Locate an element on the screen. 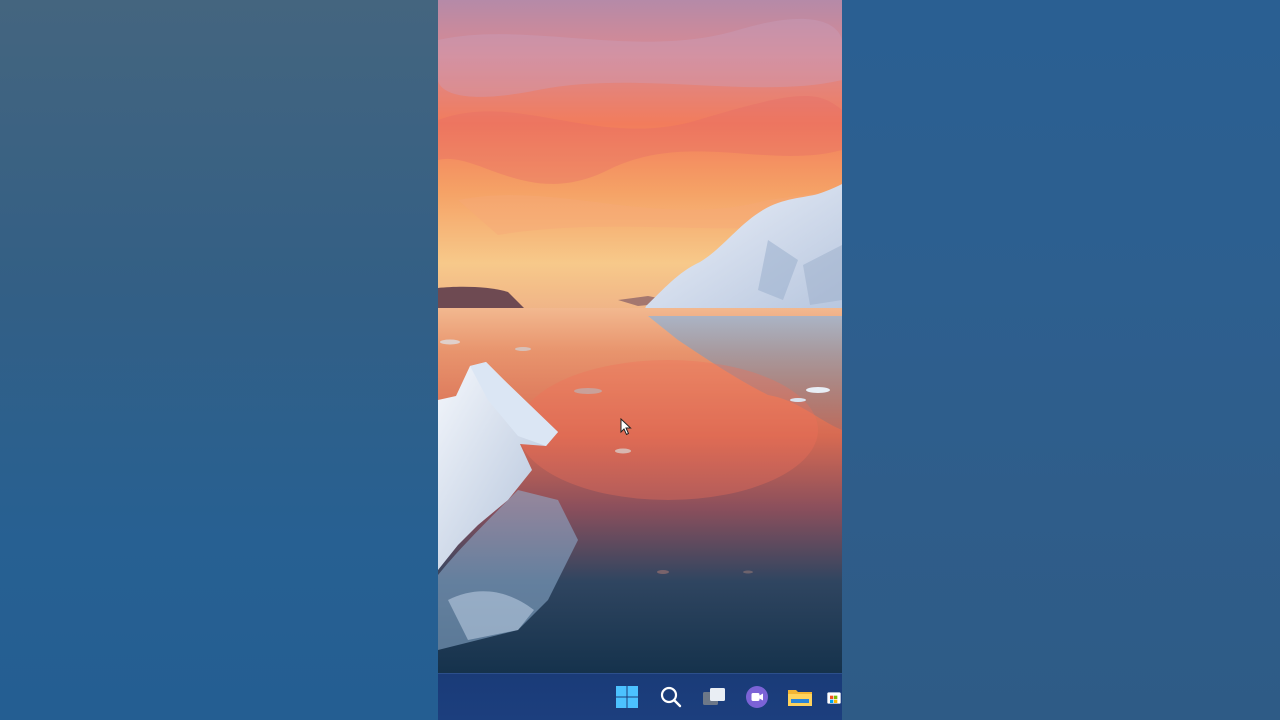 This screenshot has width=1280, height=720. taskbar is located at coordinates (640, 696).